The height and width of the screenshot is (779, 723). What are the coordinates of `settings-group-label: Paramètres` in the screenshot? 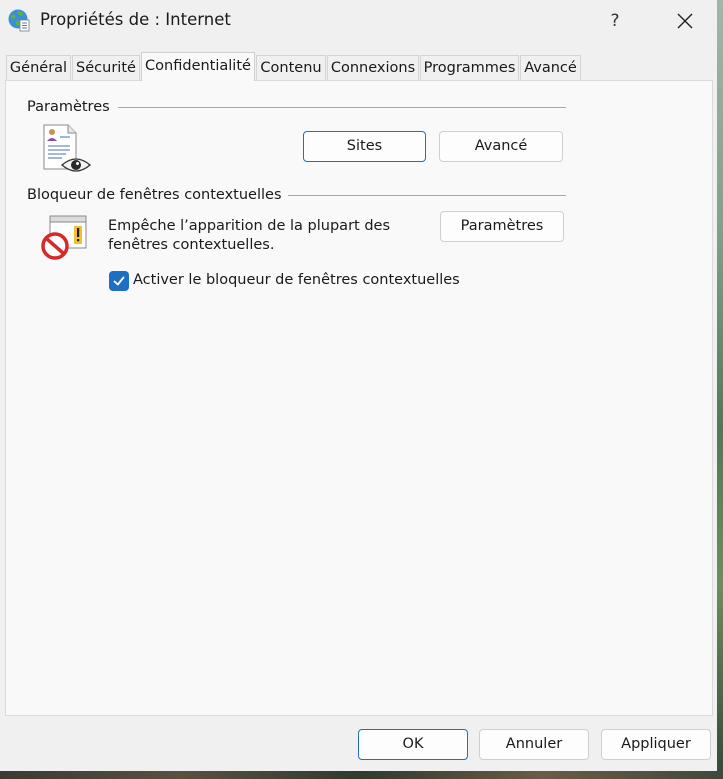 It's located at (71, 107).